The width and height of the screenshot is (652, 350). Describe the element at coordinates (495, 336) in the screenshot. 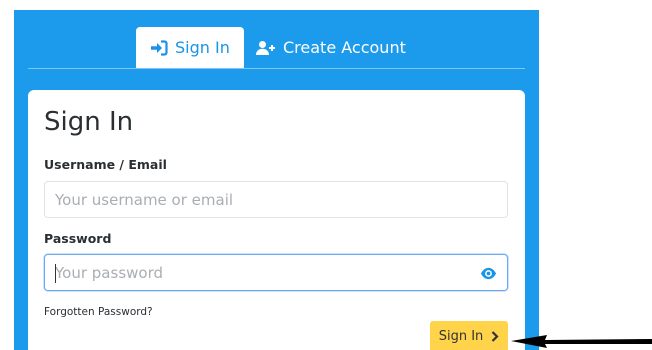

I see `chevron-right-icon` at that location.